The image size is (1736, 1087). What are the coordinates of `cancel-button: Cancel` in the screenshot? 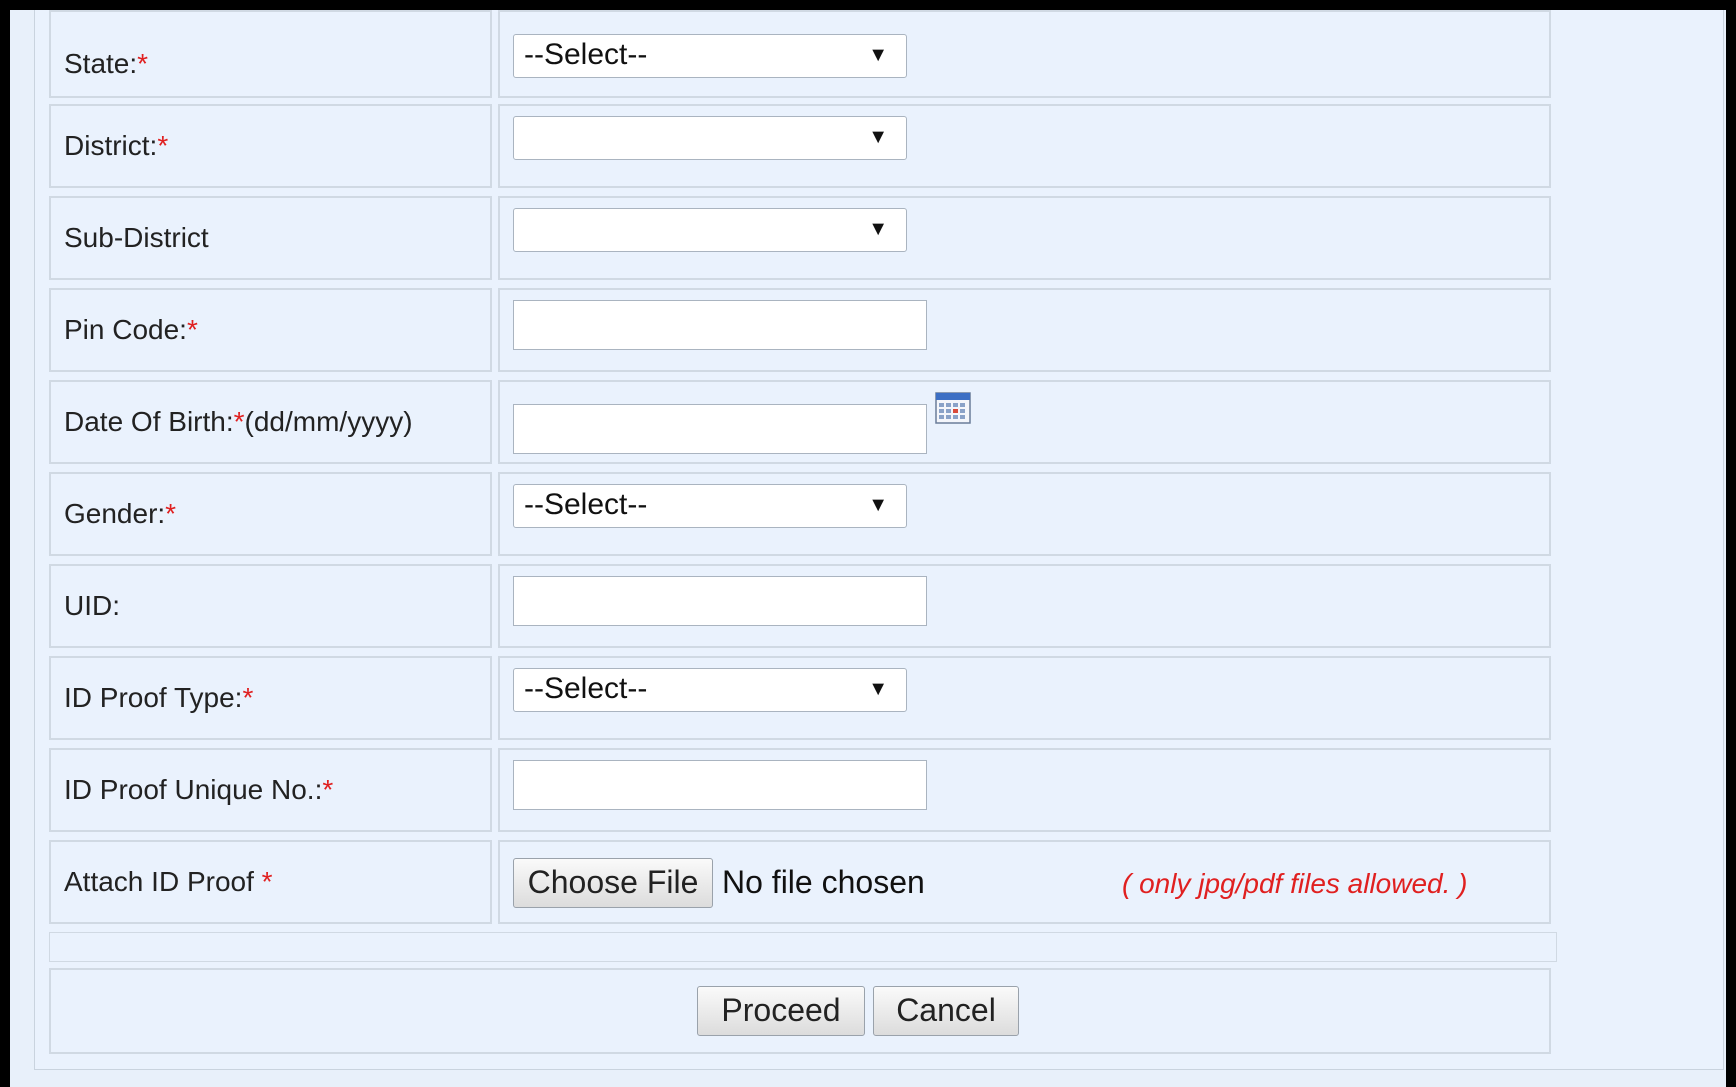 It's located at (946, 1011).